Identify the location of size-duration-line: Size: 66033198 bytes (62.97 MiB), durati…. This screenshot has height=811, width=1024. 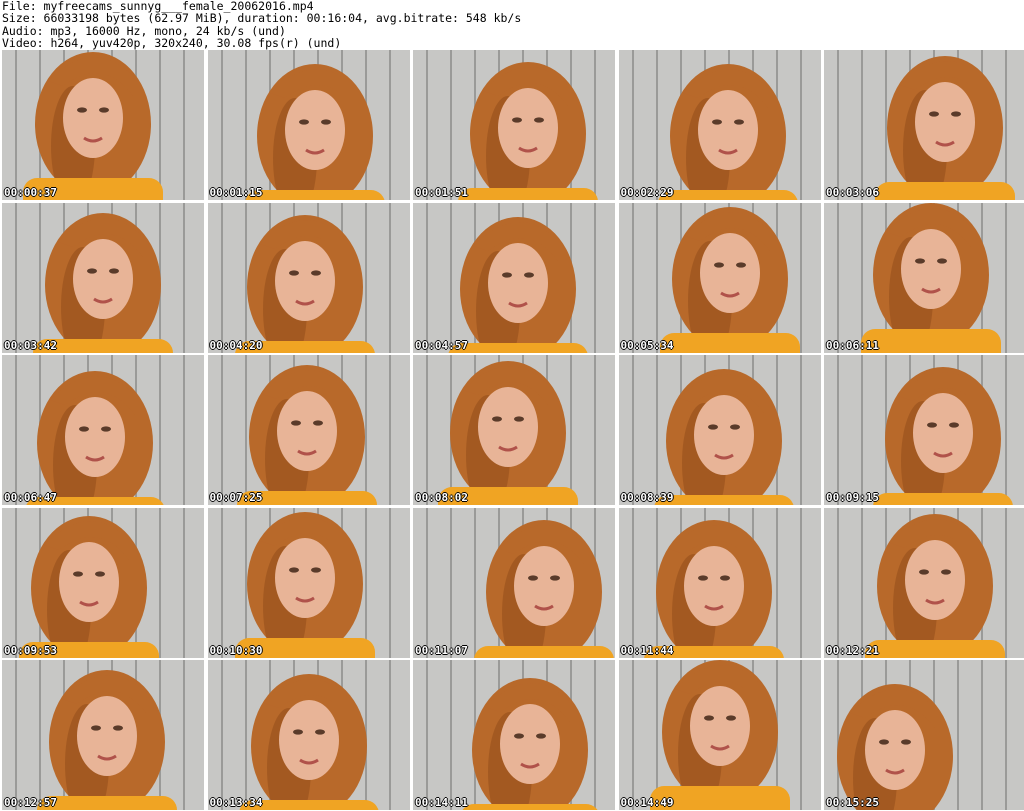
(262, 18).